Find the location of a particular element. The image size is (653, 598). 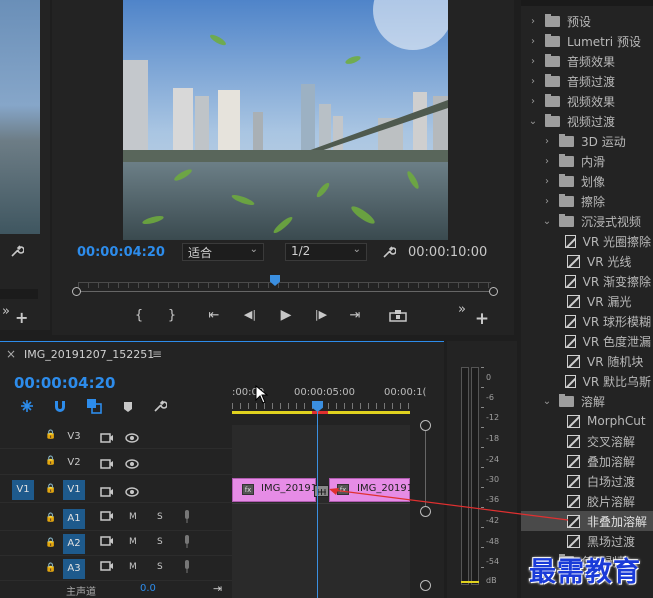

effects-item: ⌄ 沉浸式视频 is located at coordinates (586, 221).